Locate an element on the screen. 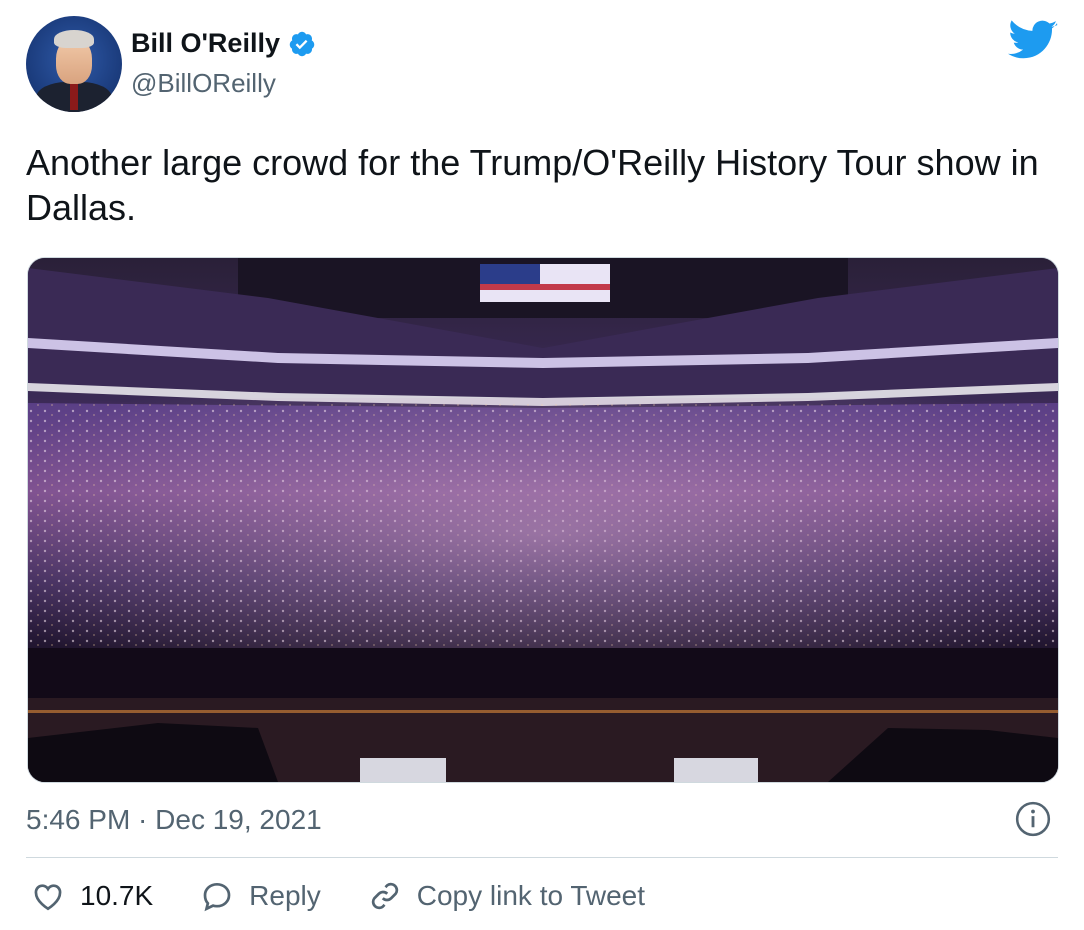 This screenshot has width=1084, height=930. like-button: 10.7K is located at coordinates (91, 896).